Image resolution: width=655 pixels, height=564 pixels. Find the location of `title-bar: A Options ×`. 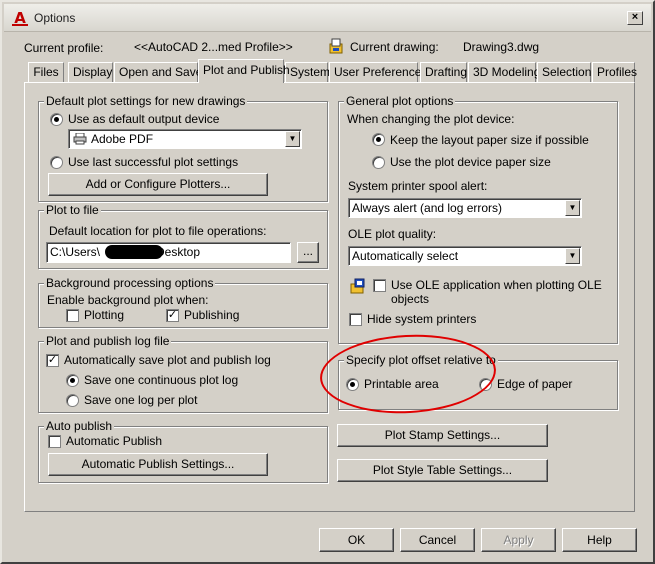

title-bar: A Options × is located at coordinates (327, 18).